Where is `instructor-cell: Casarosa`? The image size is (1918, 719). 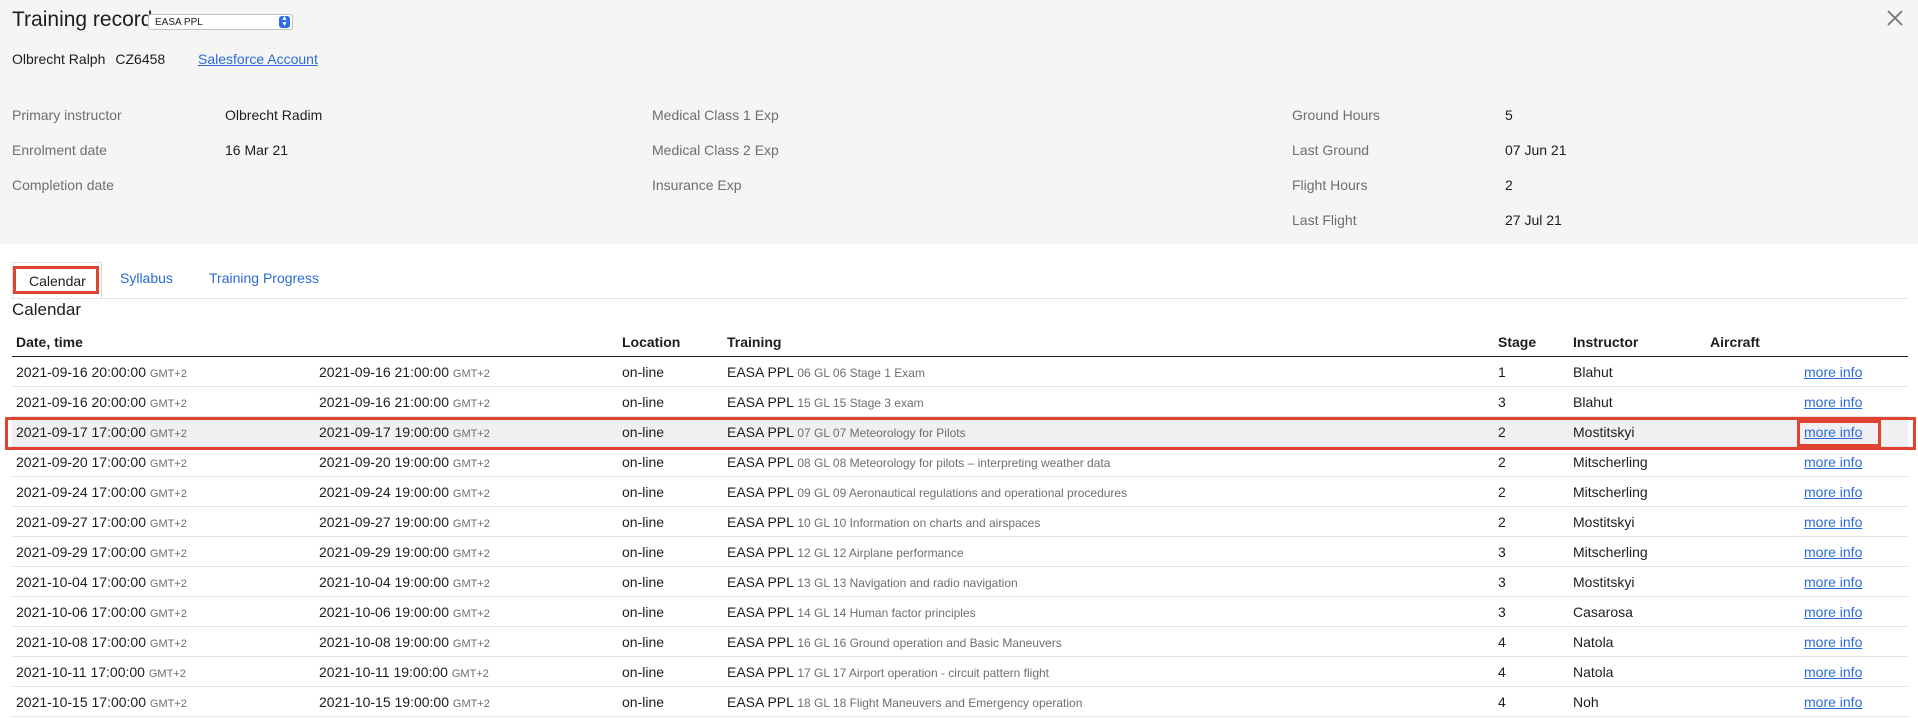
instructor-cell: Casarosa is located at coordinates (1603, 612).